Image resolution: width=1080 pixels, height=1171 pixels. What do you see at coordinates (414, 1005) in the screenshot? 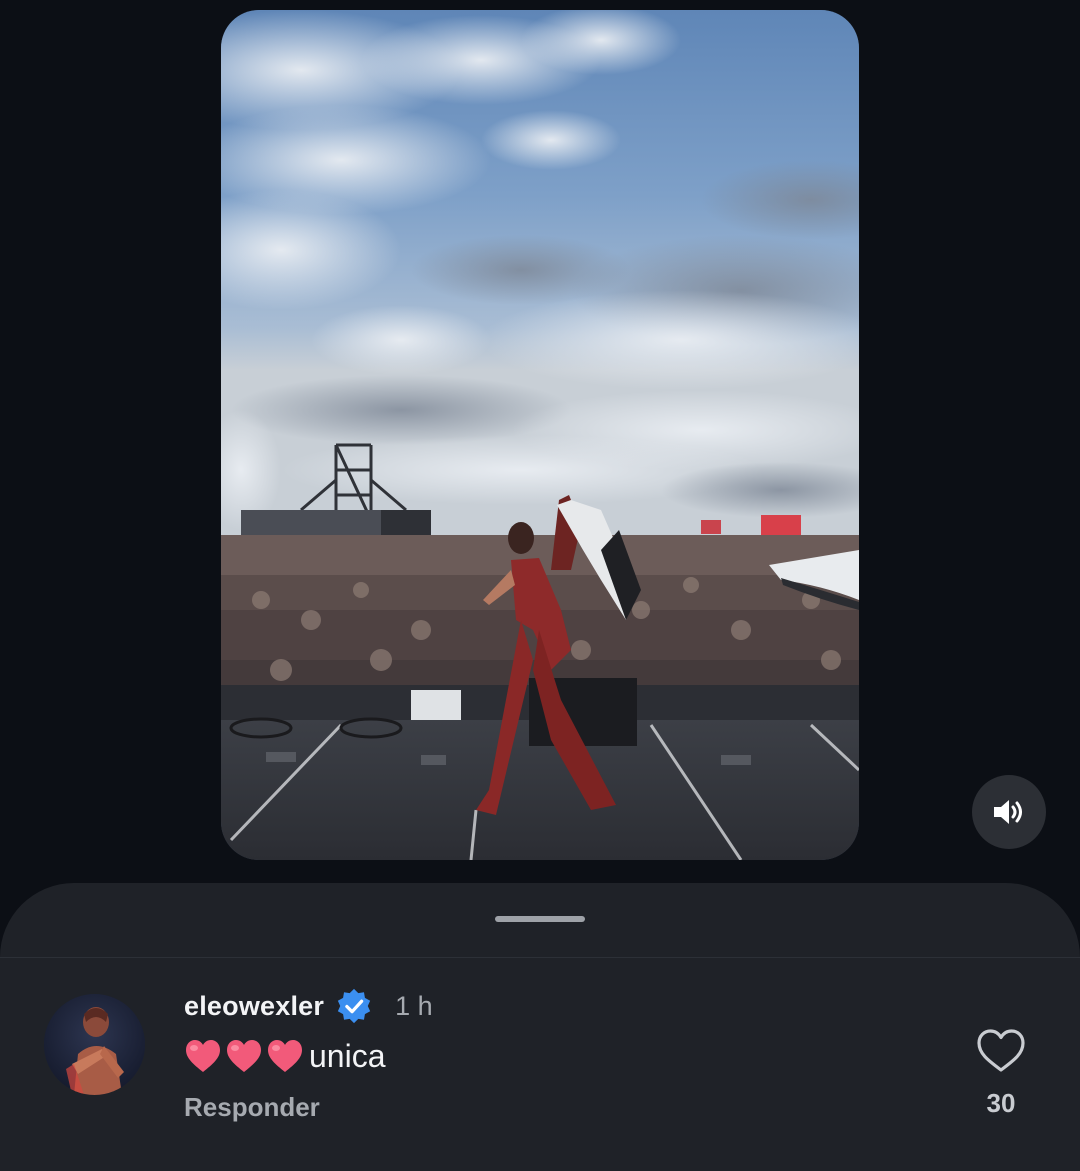
I see `comment-time: 1 h` at bounding box center [414, 1005].